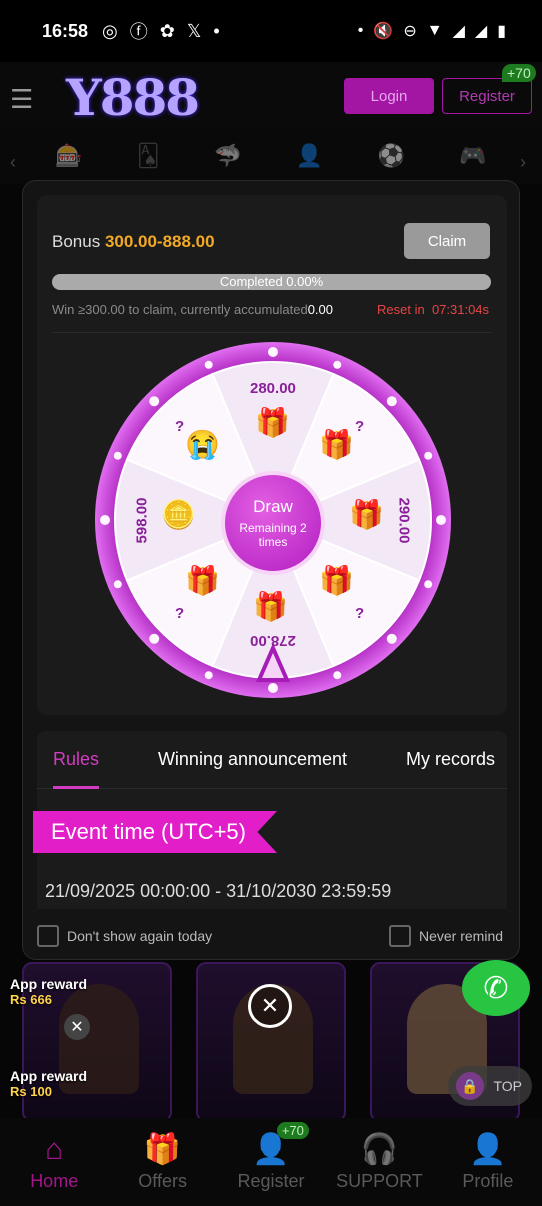 Image resolution: width=542 pixels, height=1206 pixels. What do you see at coordinates (159, 241) in the screenshot?
I see `bonus-amount: 300.00-888.00` at bounding box center [159, 241].